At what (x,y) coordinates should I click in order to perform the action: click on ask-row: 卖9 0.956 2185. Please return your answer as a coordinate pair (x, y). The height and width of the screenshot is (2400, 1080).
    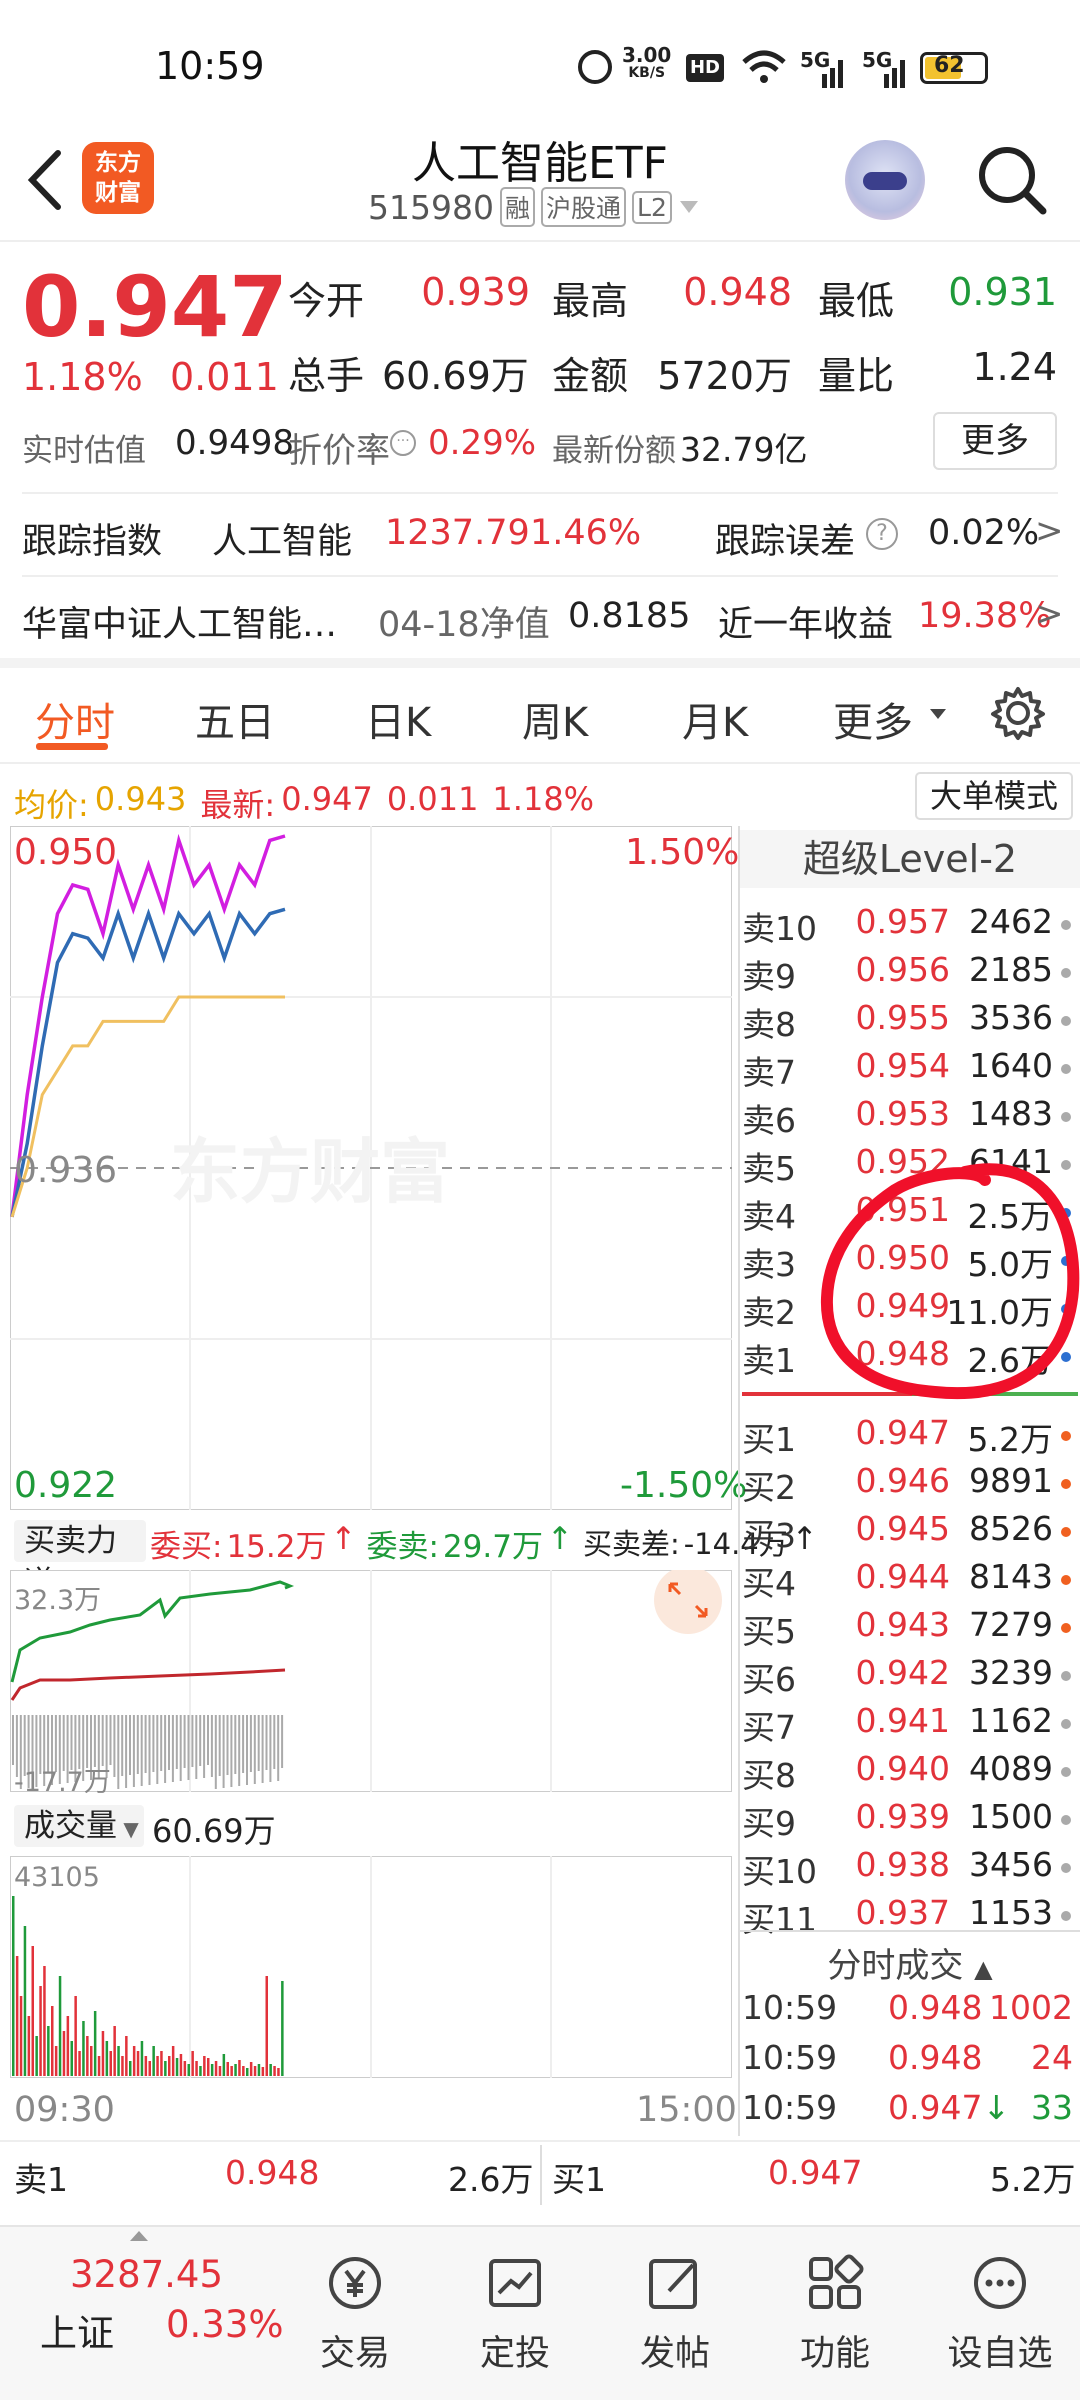
    Looking at the image, I should click on (907, 974).